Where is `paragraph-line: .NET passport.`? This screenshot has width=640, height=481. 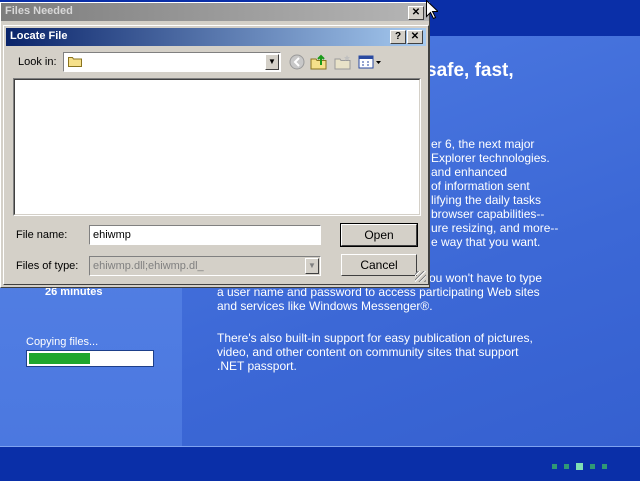 paragraph-line: .NET passport. is located at coordinates (257, 366).